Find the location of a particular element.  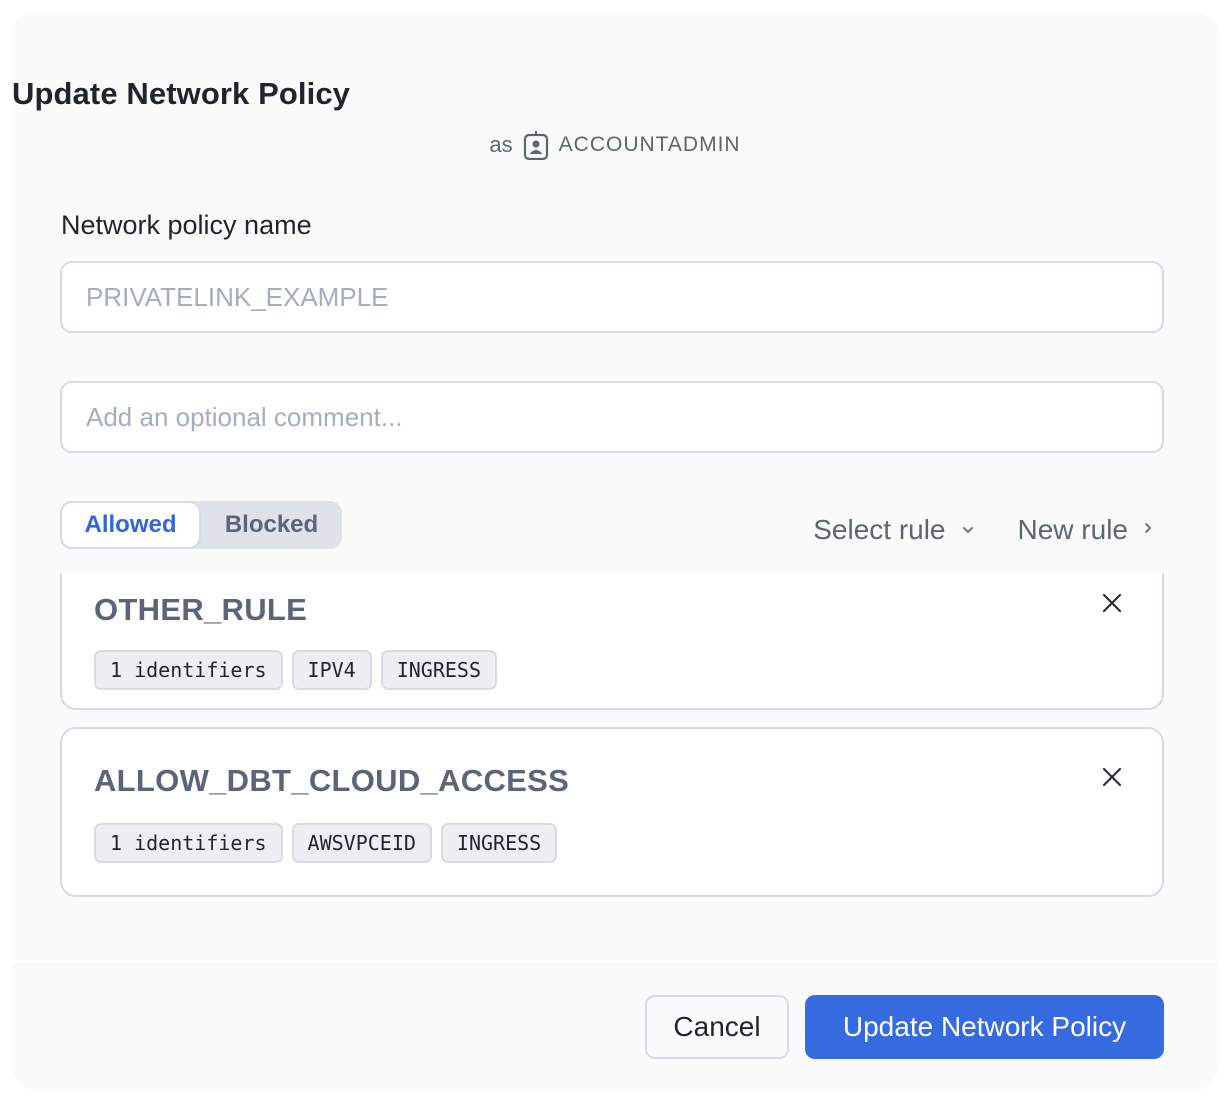

subtitle-prefix: as is located at coordinates (501, 144).